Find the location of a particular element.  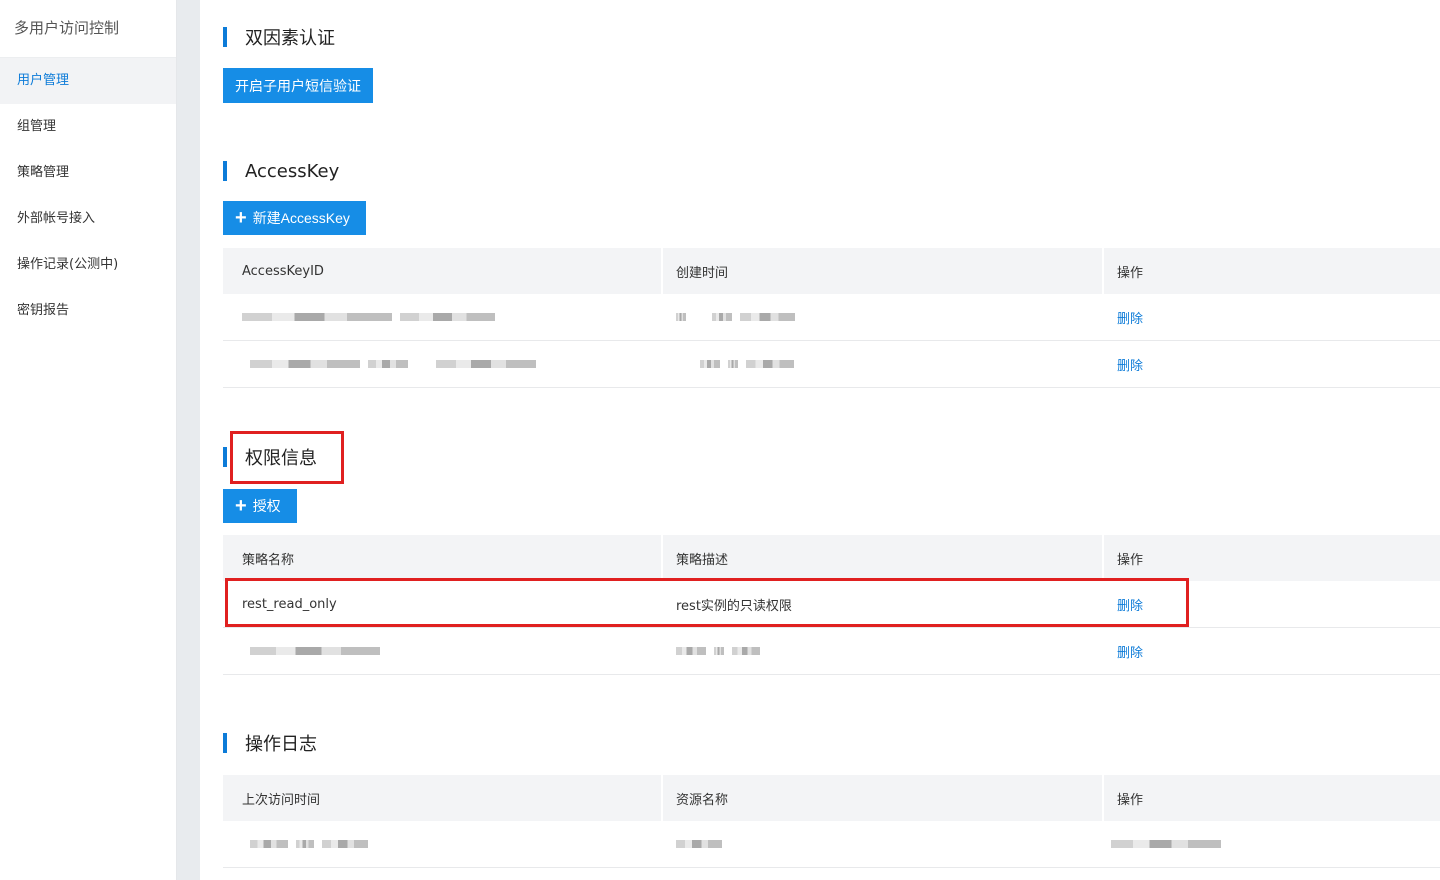

policy-name-cell is located at coordinates (443, 651).